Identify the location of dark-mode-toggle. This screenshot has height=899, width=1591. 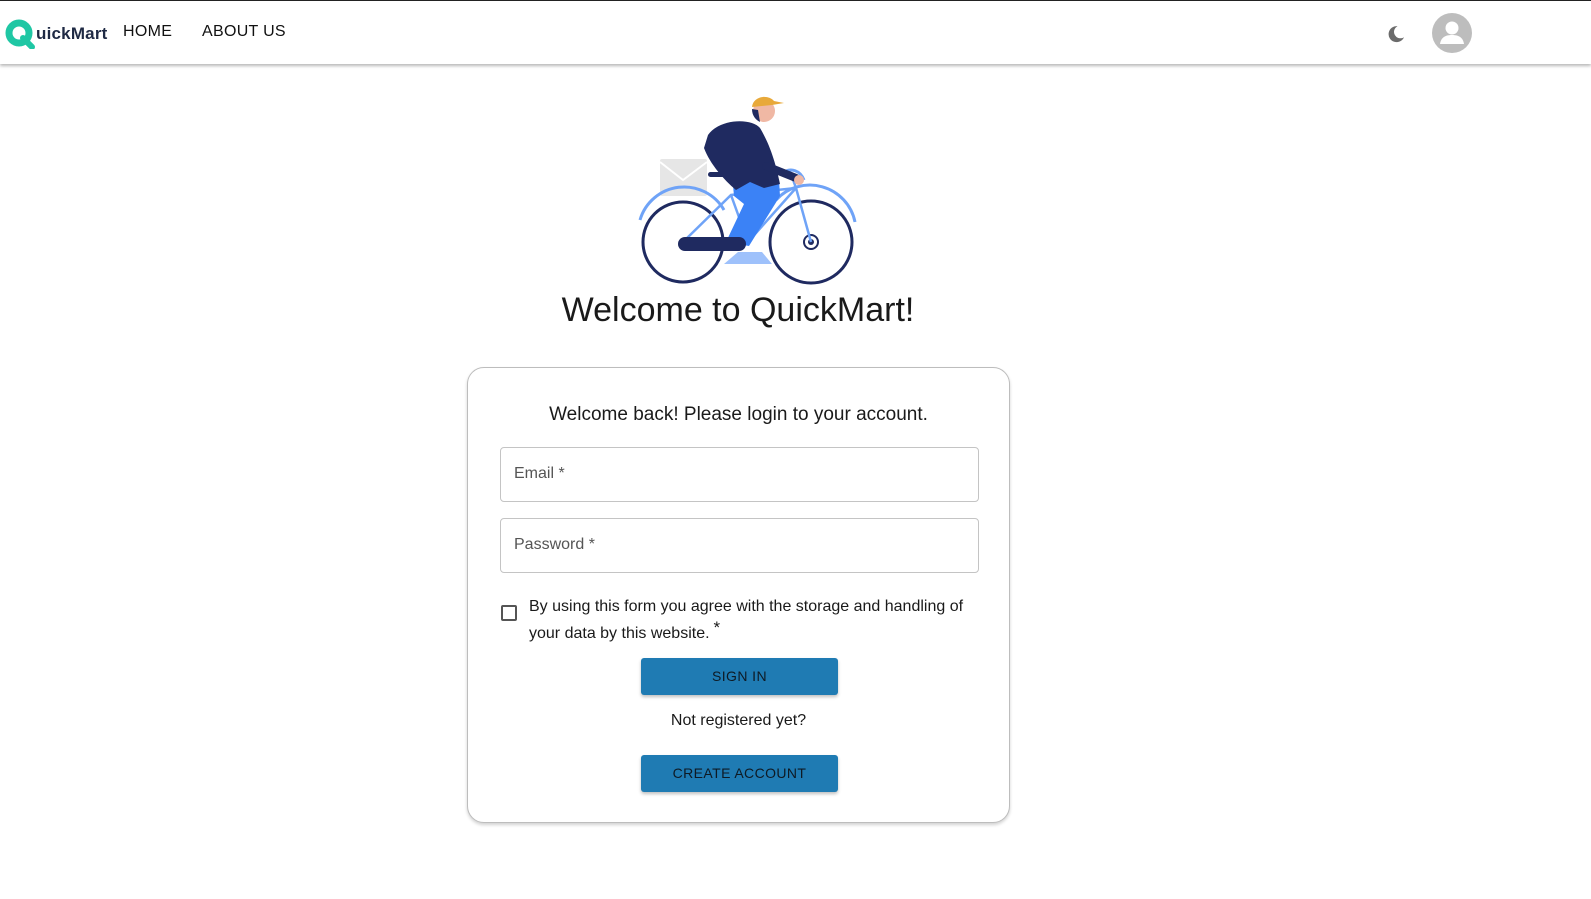
(1396, 34).